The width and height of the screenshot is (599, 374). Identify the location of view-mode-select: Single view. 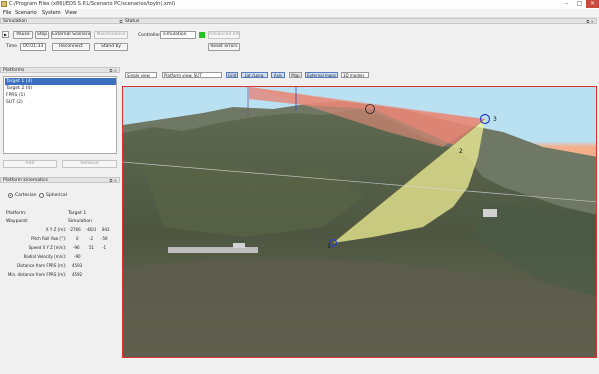
(141, 75).